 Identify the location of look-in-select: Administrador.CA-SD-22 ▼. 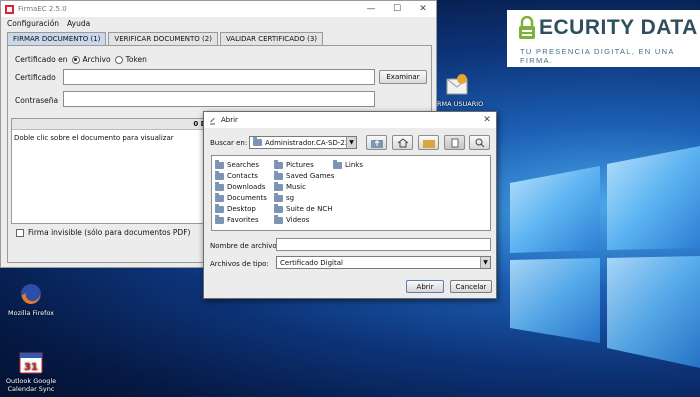
(303, 142).